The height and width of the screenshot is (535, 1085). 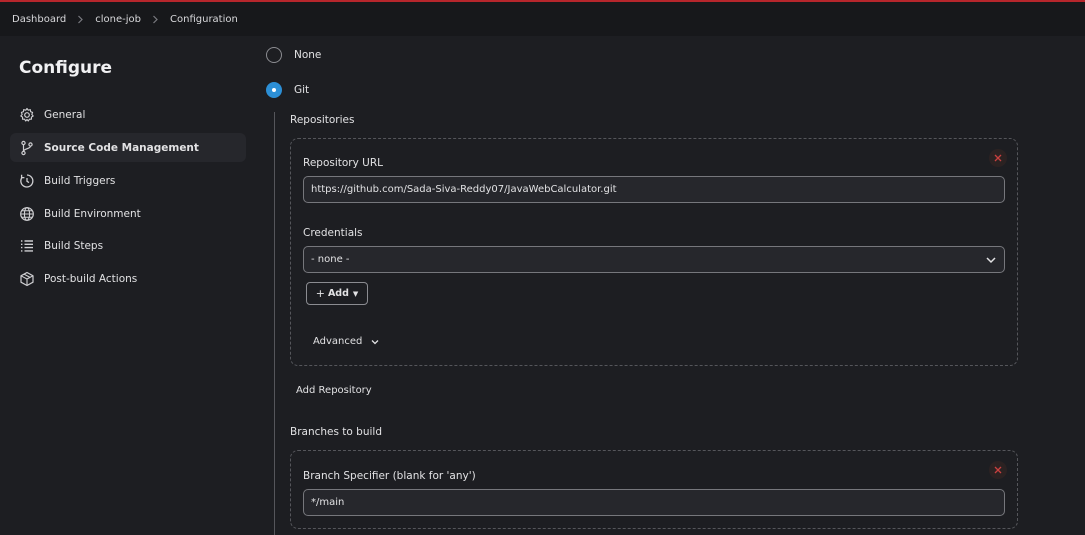 What do you see at coordinates (128, 180) in the screenshot?
I see `sidebar-item-build-triggers: Build Triggers` at bounding box center [128, 180].